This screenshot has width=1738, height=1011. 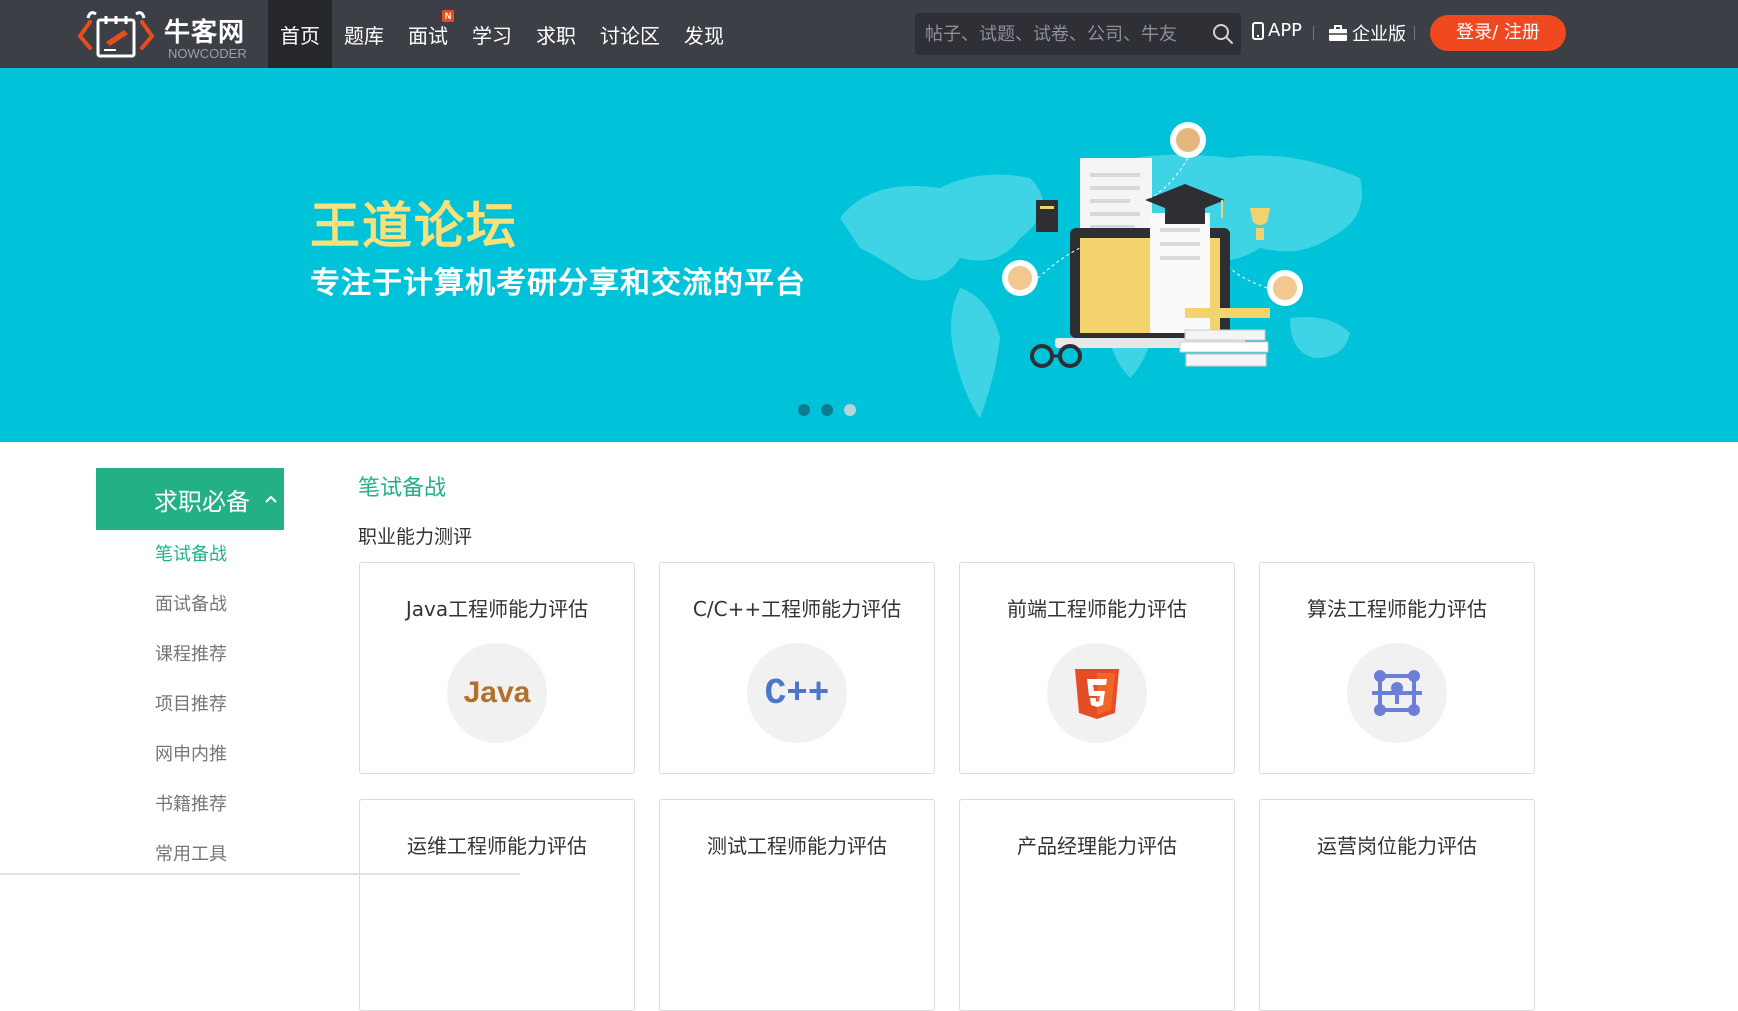 I want to click on card-label: 运维工程师能力评估, so click(x=497, y=846).